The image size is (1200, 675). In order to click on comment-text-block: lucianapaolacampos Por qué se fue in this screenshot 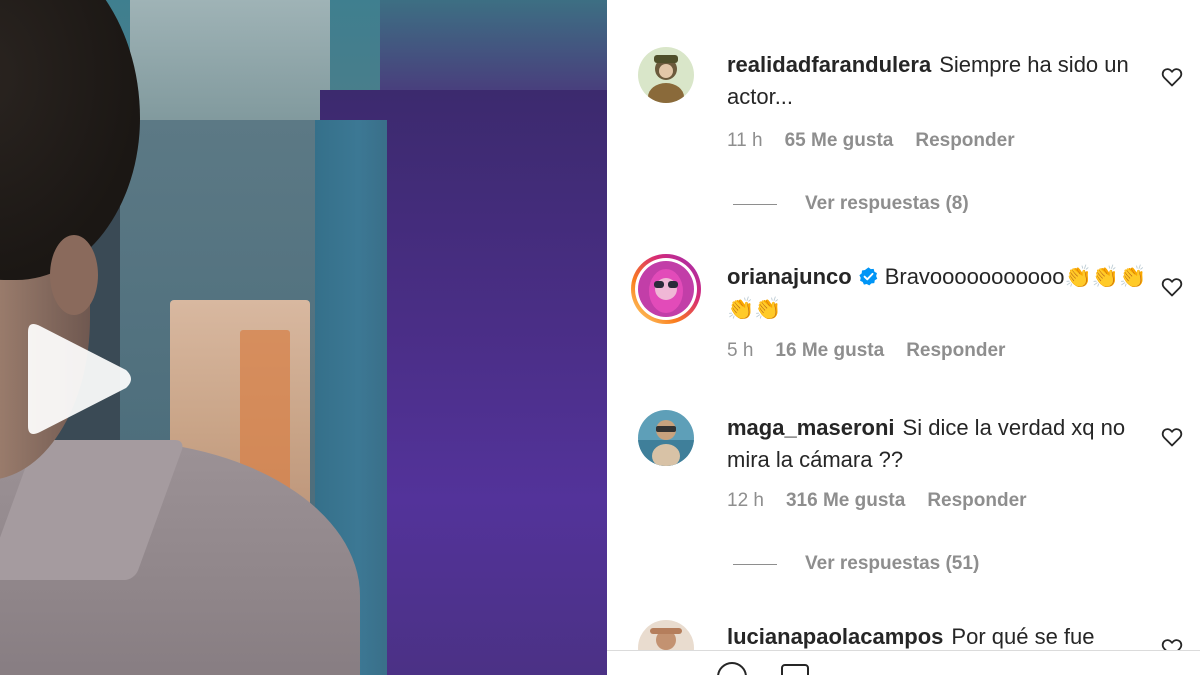, I will do `click(937, 637)`.